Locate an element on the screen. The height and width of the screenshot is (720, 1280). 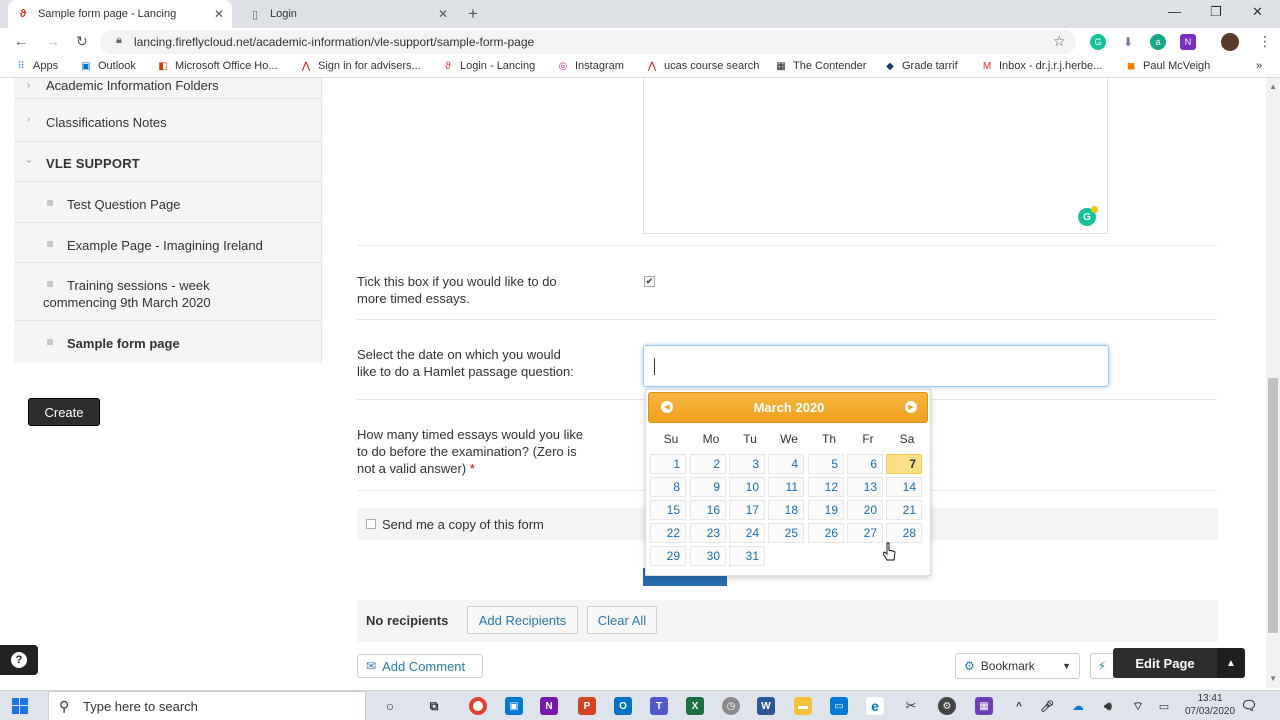
lock-icon: 🔒︎ is located at coordinates (119, 40).